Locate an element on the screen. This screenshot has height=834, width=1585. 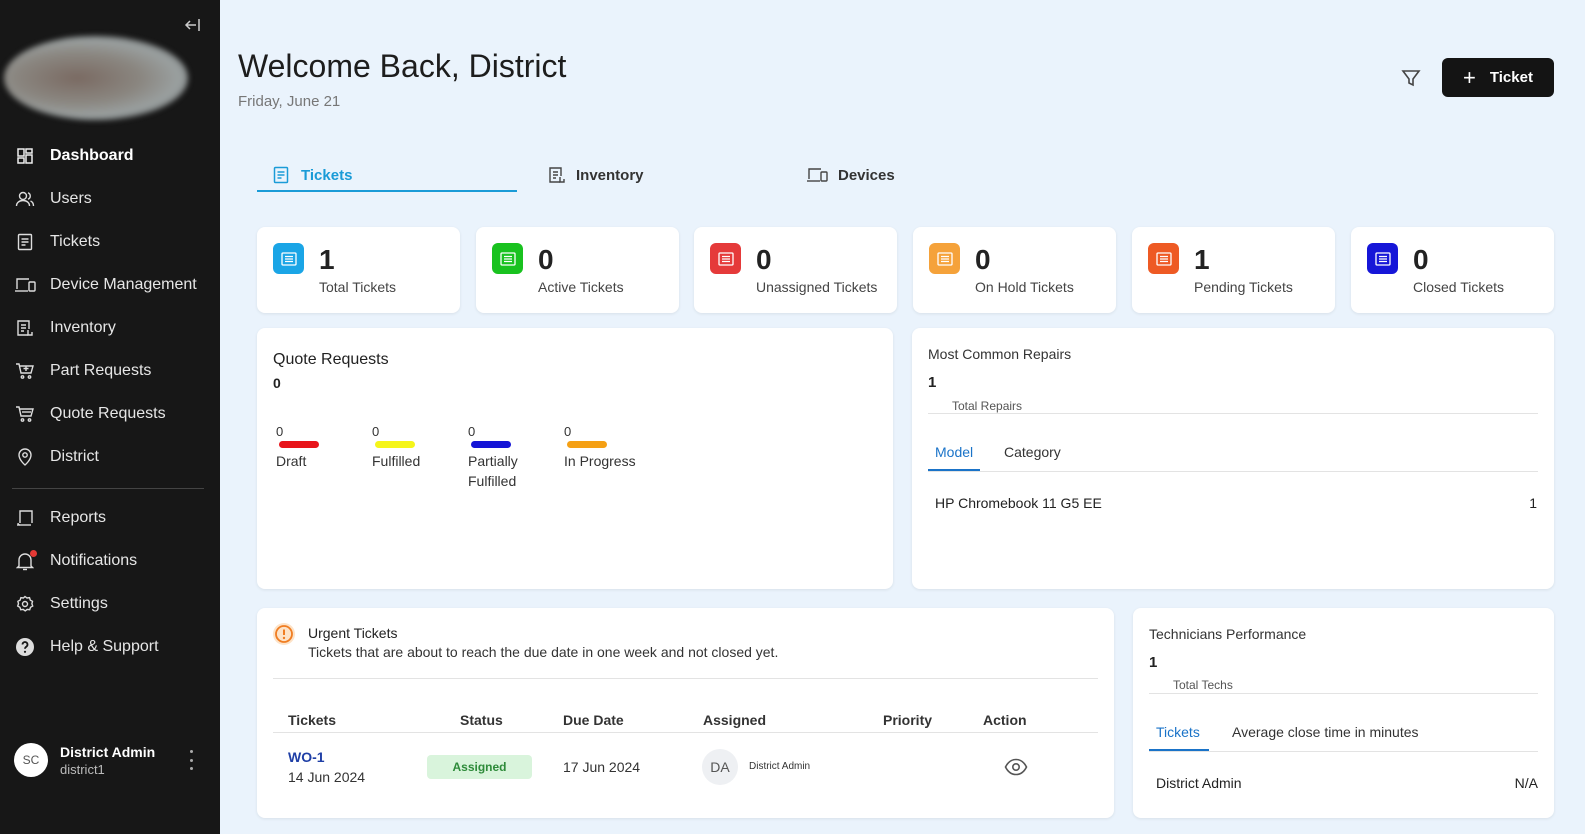
tab-label: Inventory is located at coordinates (610, 175).